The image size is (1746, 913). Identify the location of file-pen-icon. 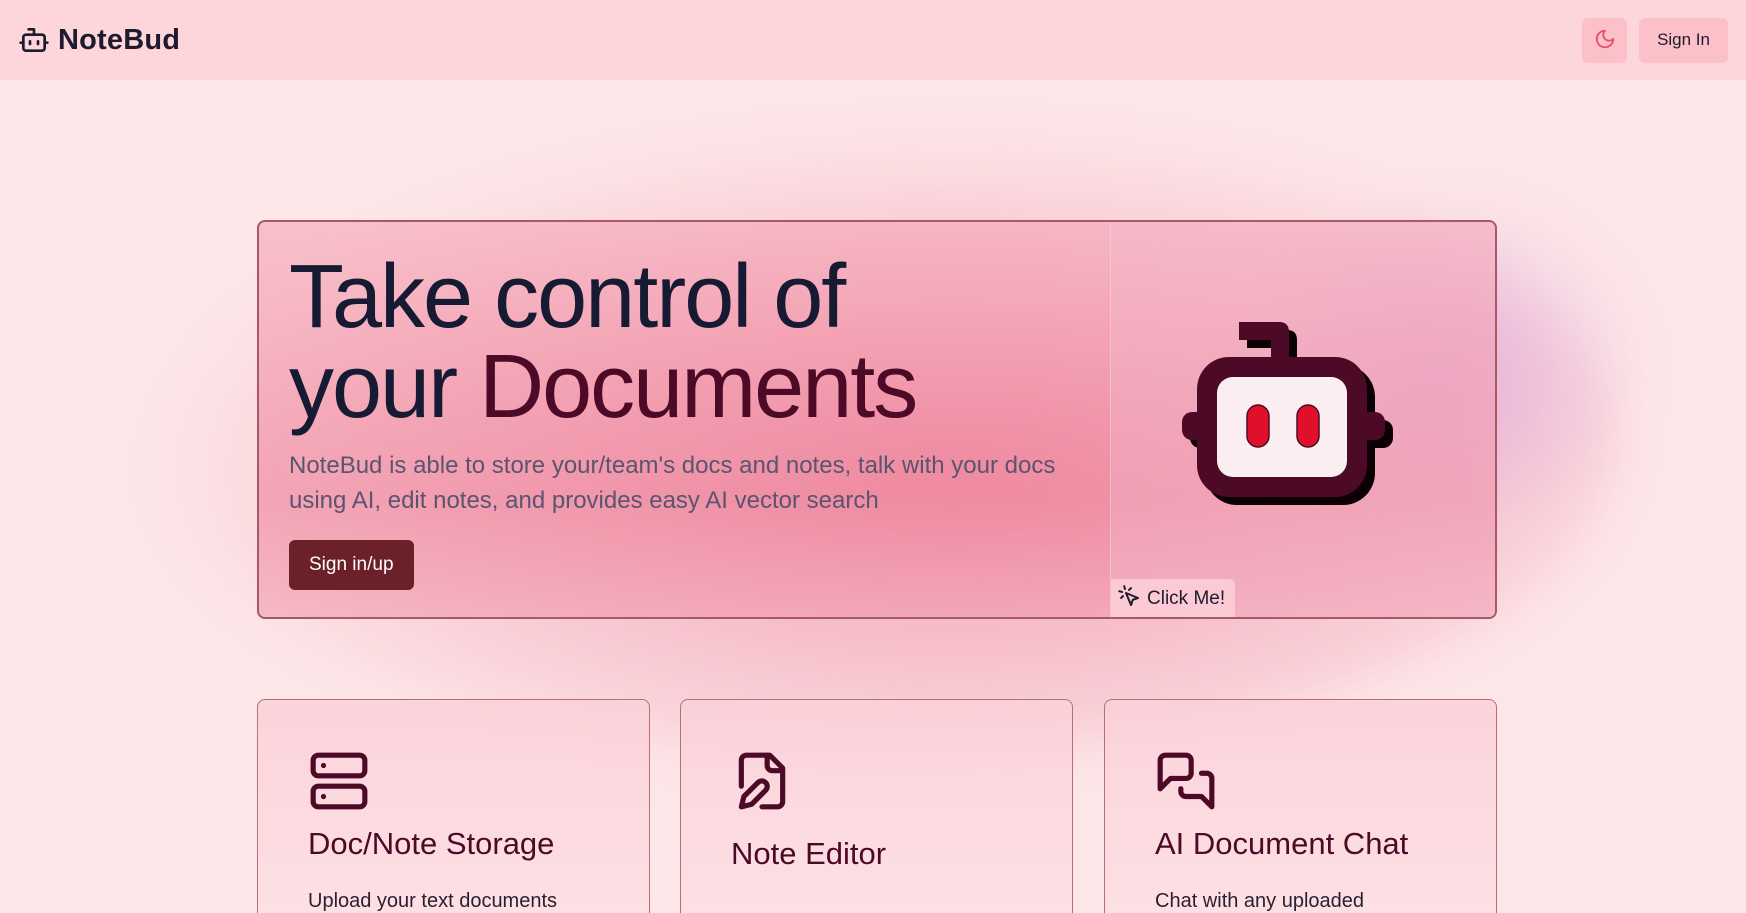
(876, 781).